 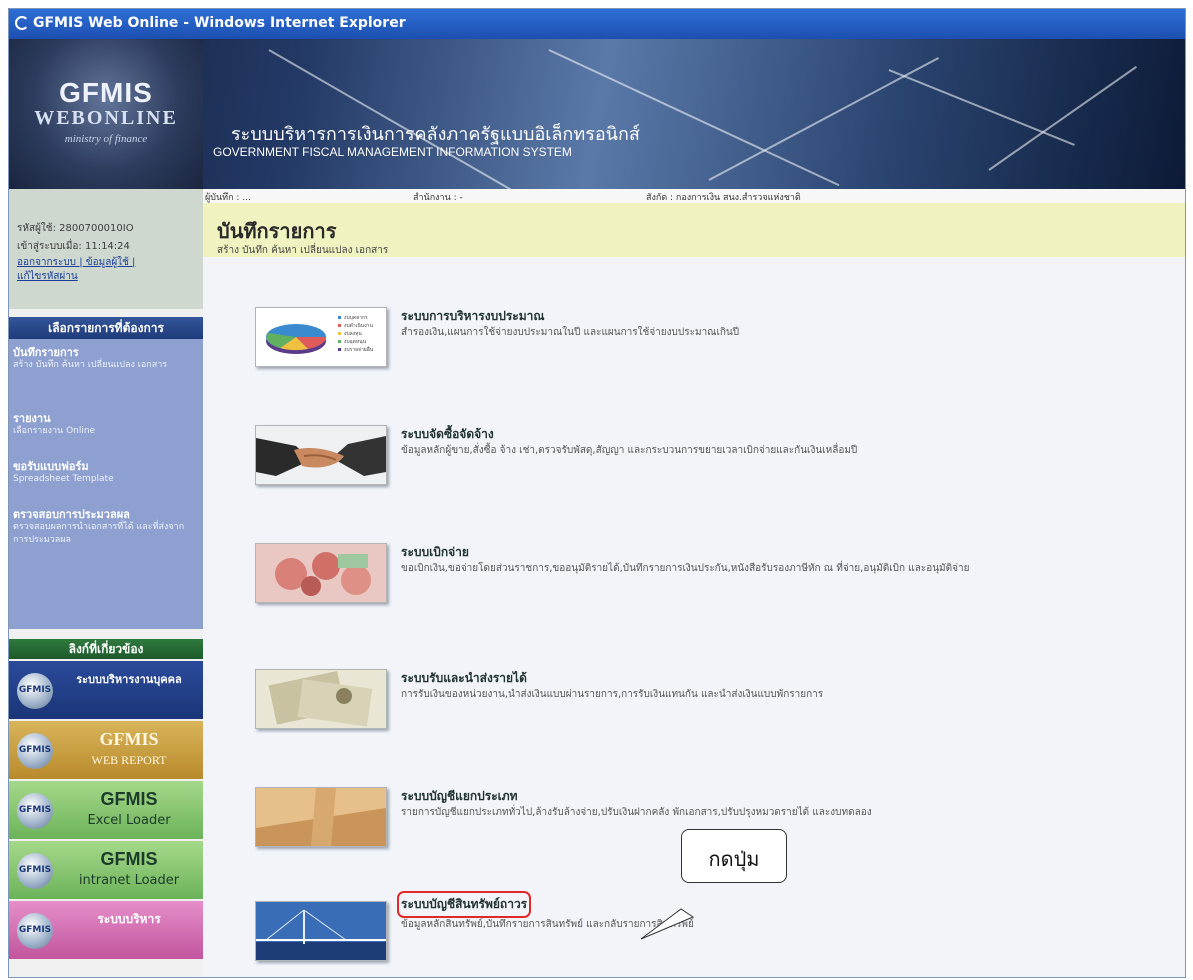 I want to click on change-password-link: แก้ไขรหัสผ่าน, so click(x=47, y=276).